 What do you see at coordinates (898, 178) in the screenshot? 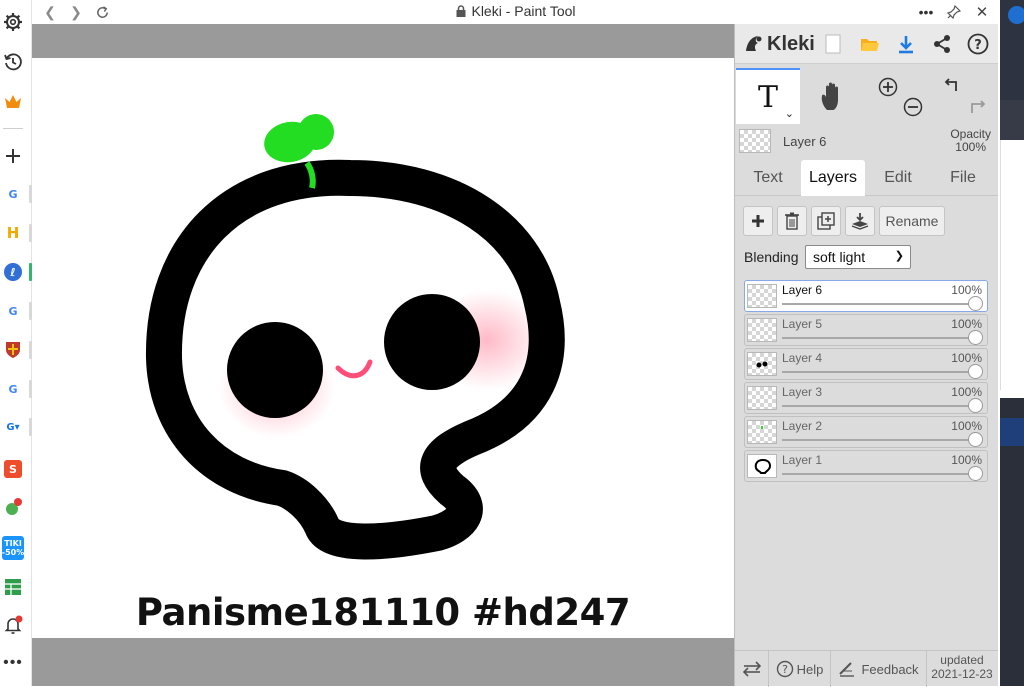
I see `tab-edit: Edit` at bounding box center [898, 178].